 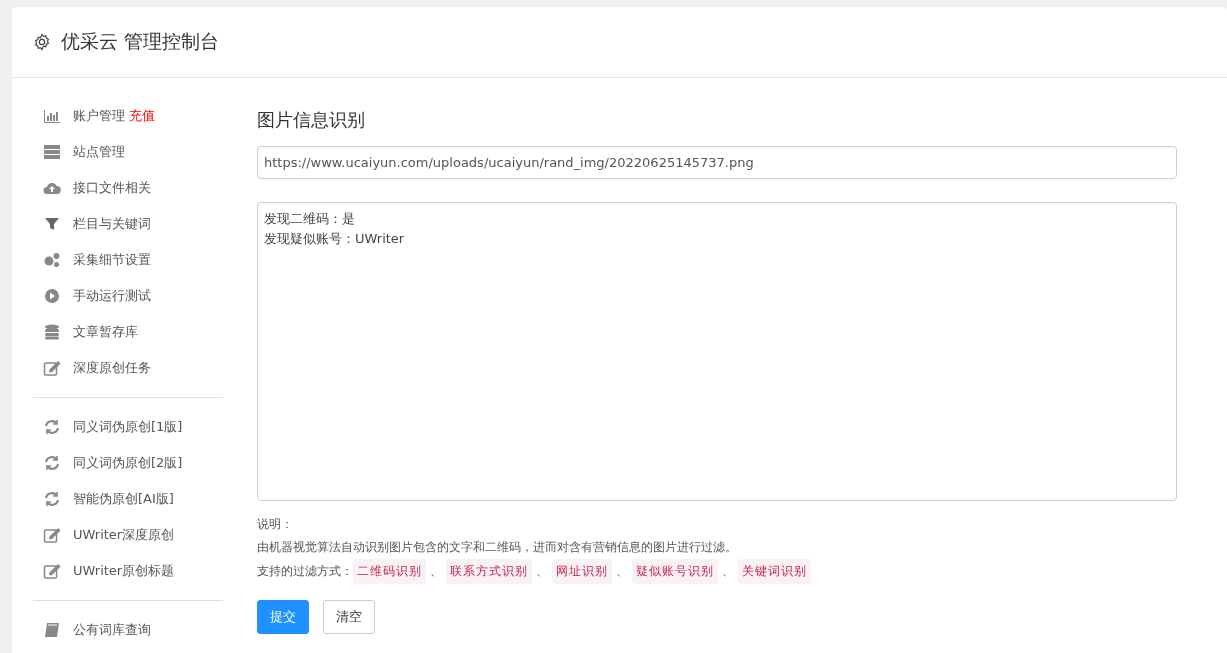 I want to click on description-text: 由机器视觉算法自动识别图片包含的文字和二维码，进而对含有营销信息的图片进行过滤。, so click(x=497, y=547).